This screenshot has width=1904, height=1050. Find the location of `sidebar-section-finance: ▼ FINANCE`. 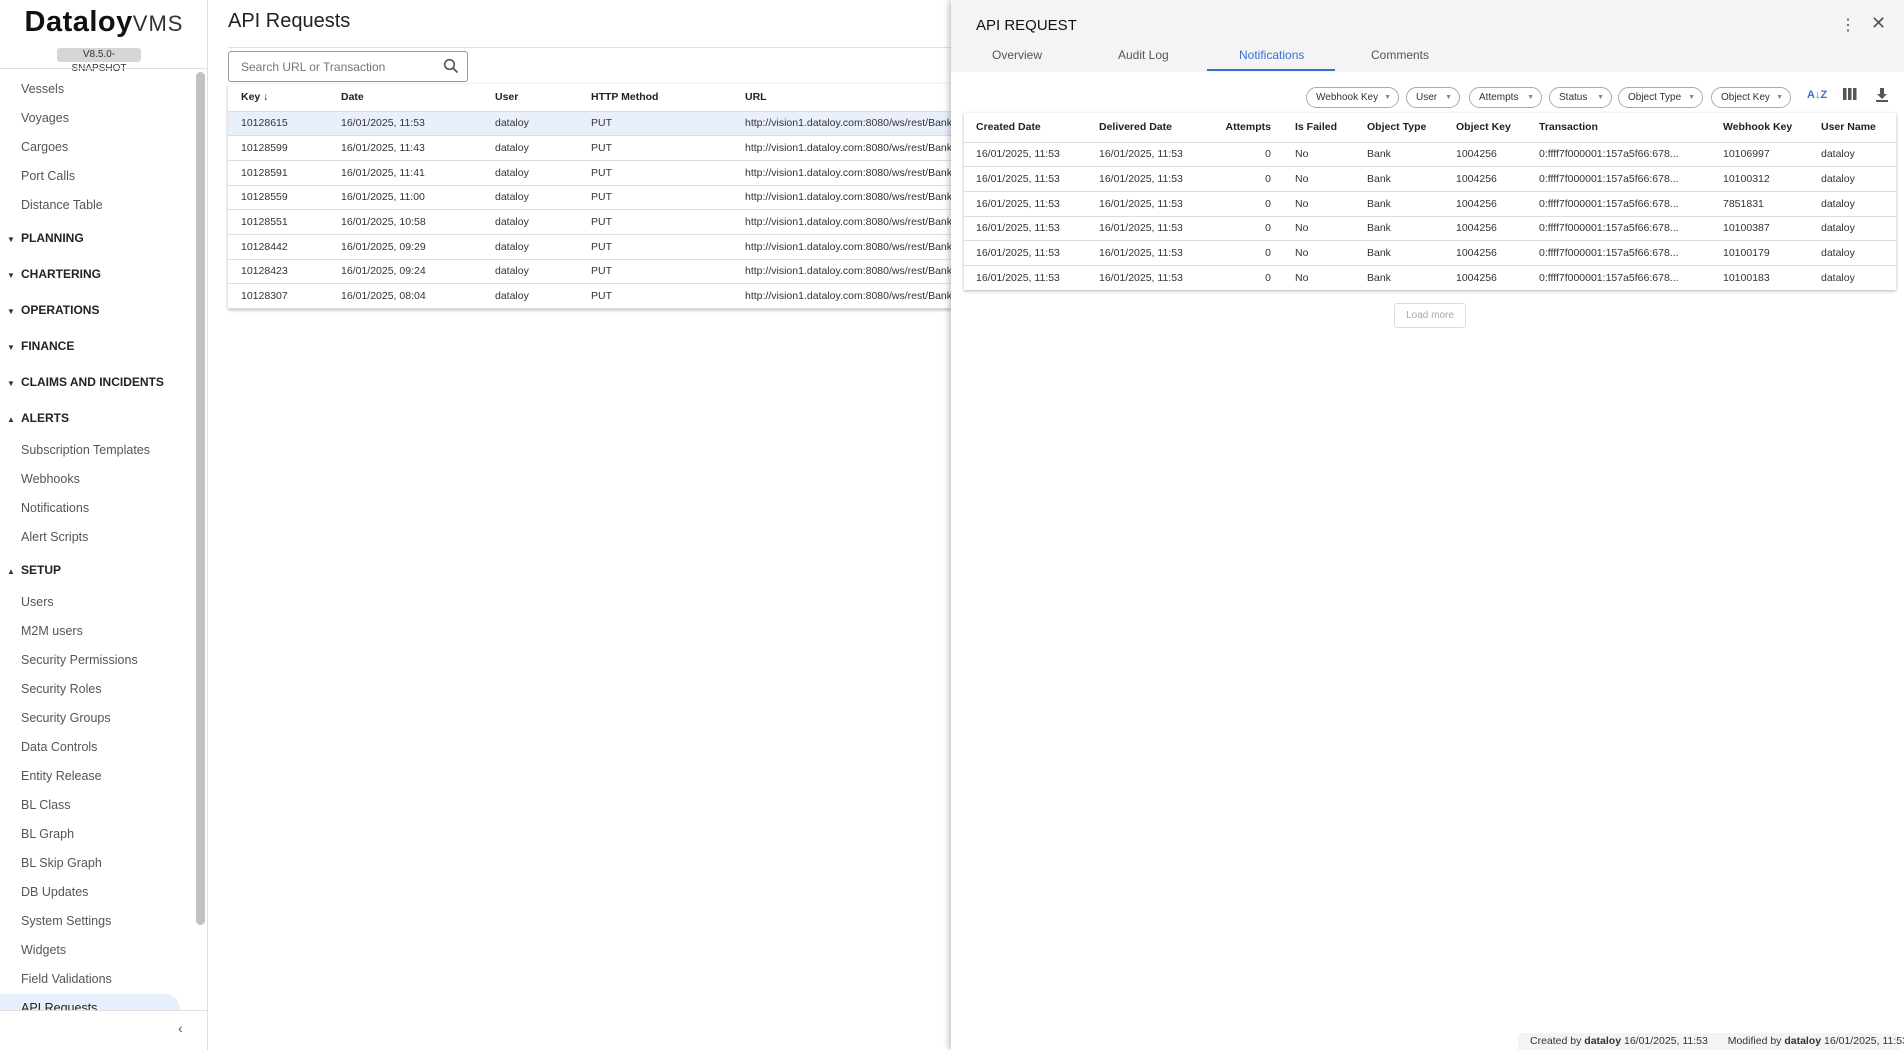

sidebar-section-finance: ▼ FINANCE is located at coordinates (97, 346).